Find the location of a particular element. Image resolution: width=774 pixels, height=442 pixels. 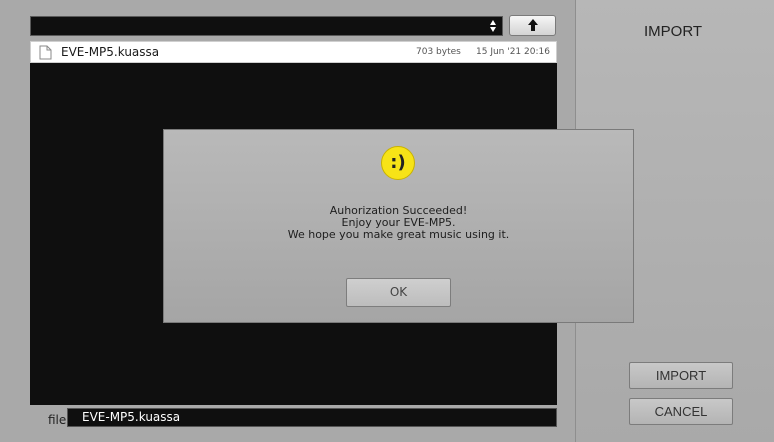

path-dropdown is located at coordinates (266, 26).